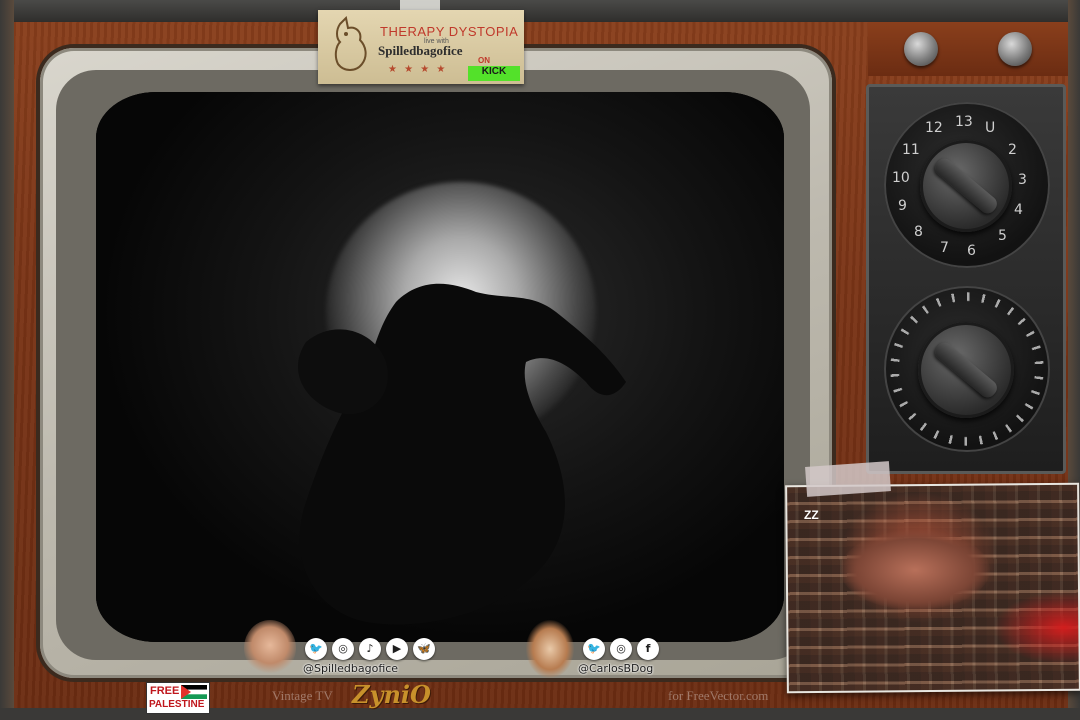 This screenshot has width=1080, height=720. What do you see at coordinates (968, 49) in the screenshot?
I see `control-panel-top` at bounding box center [968, 49].